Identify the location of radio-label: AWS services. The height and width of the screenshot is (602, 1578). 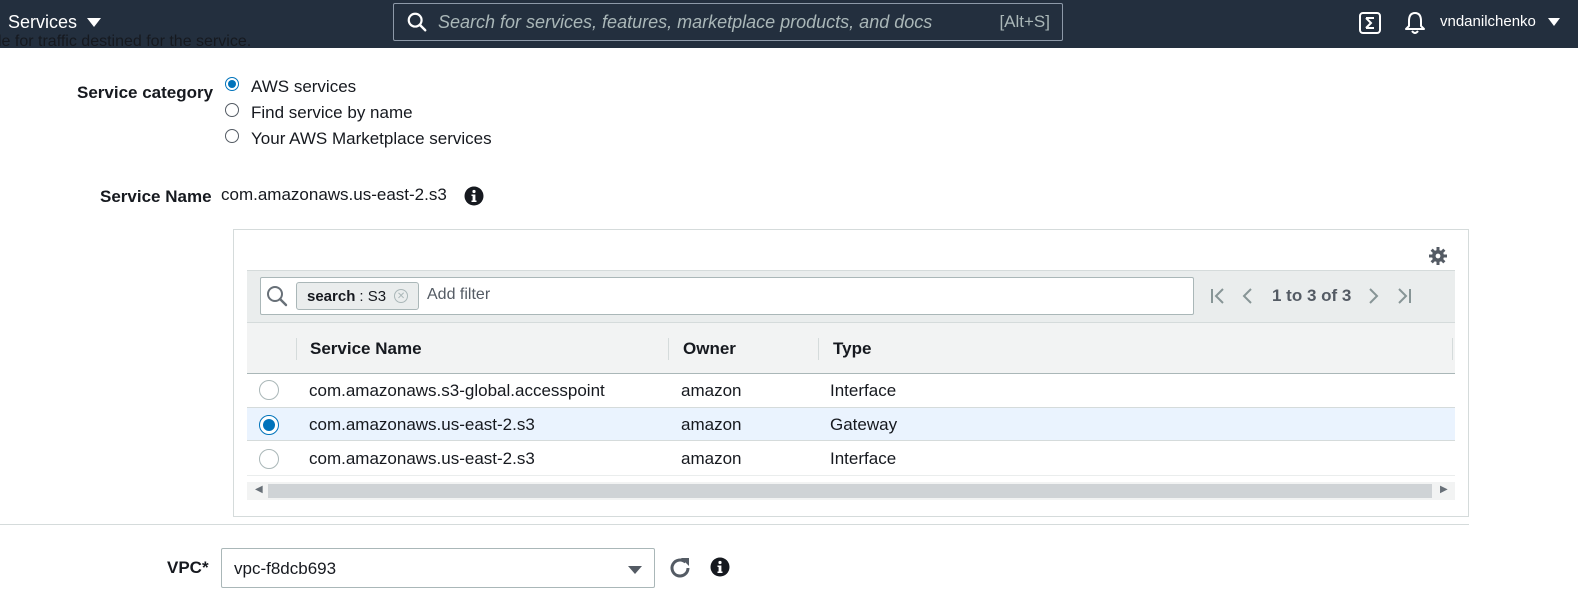
(304, 86).